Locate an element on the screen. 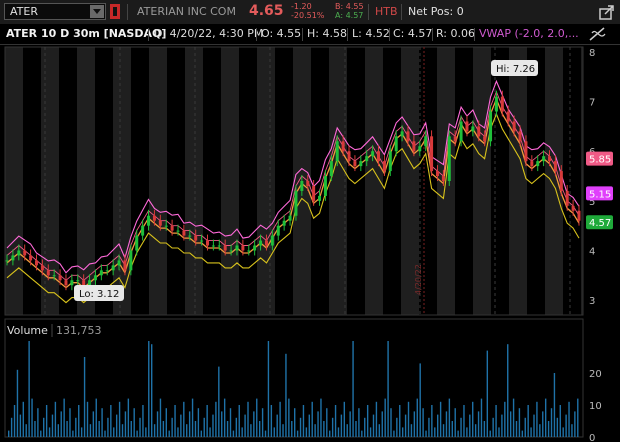 This screenshot has height=442, width=620. share-icon is located at coordinates (607, 12).